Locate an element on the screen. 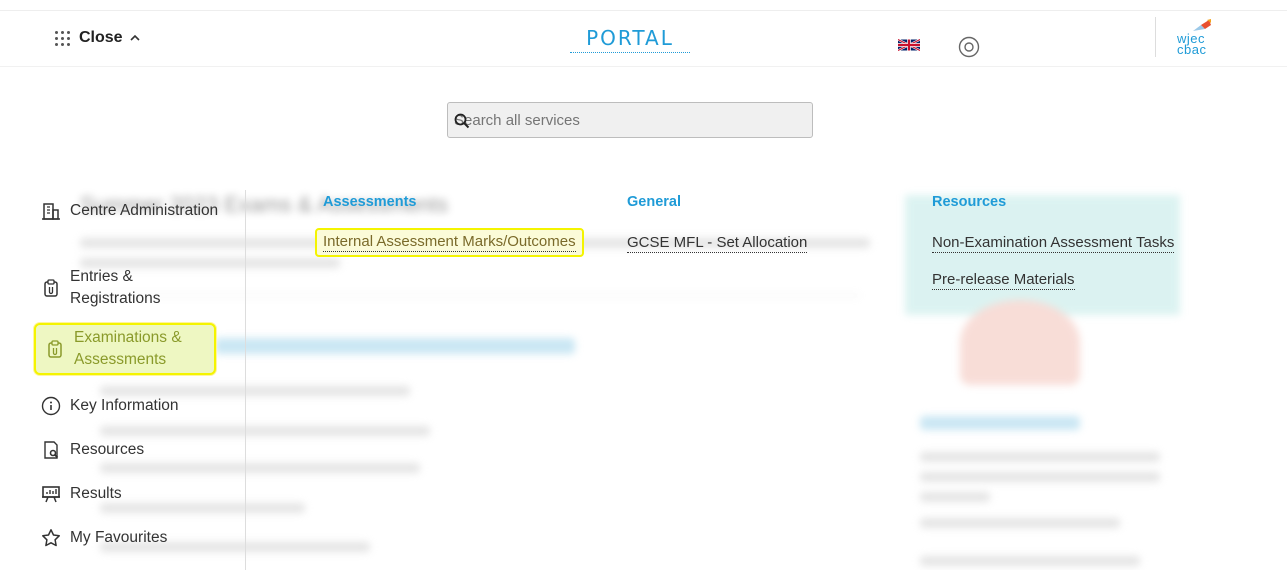 Image resolution: width=1287 pixels, height=570 pixels. column-heading: Assessments is located at coordinates (370, 202).